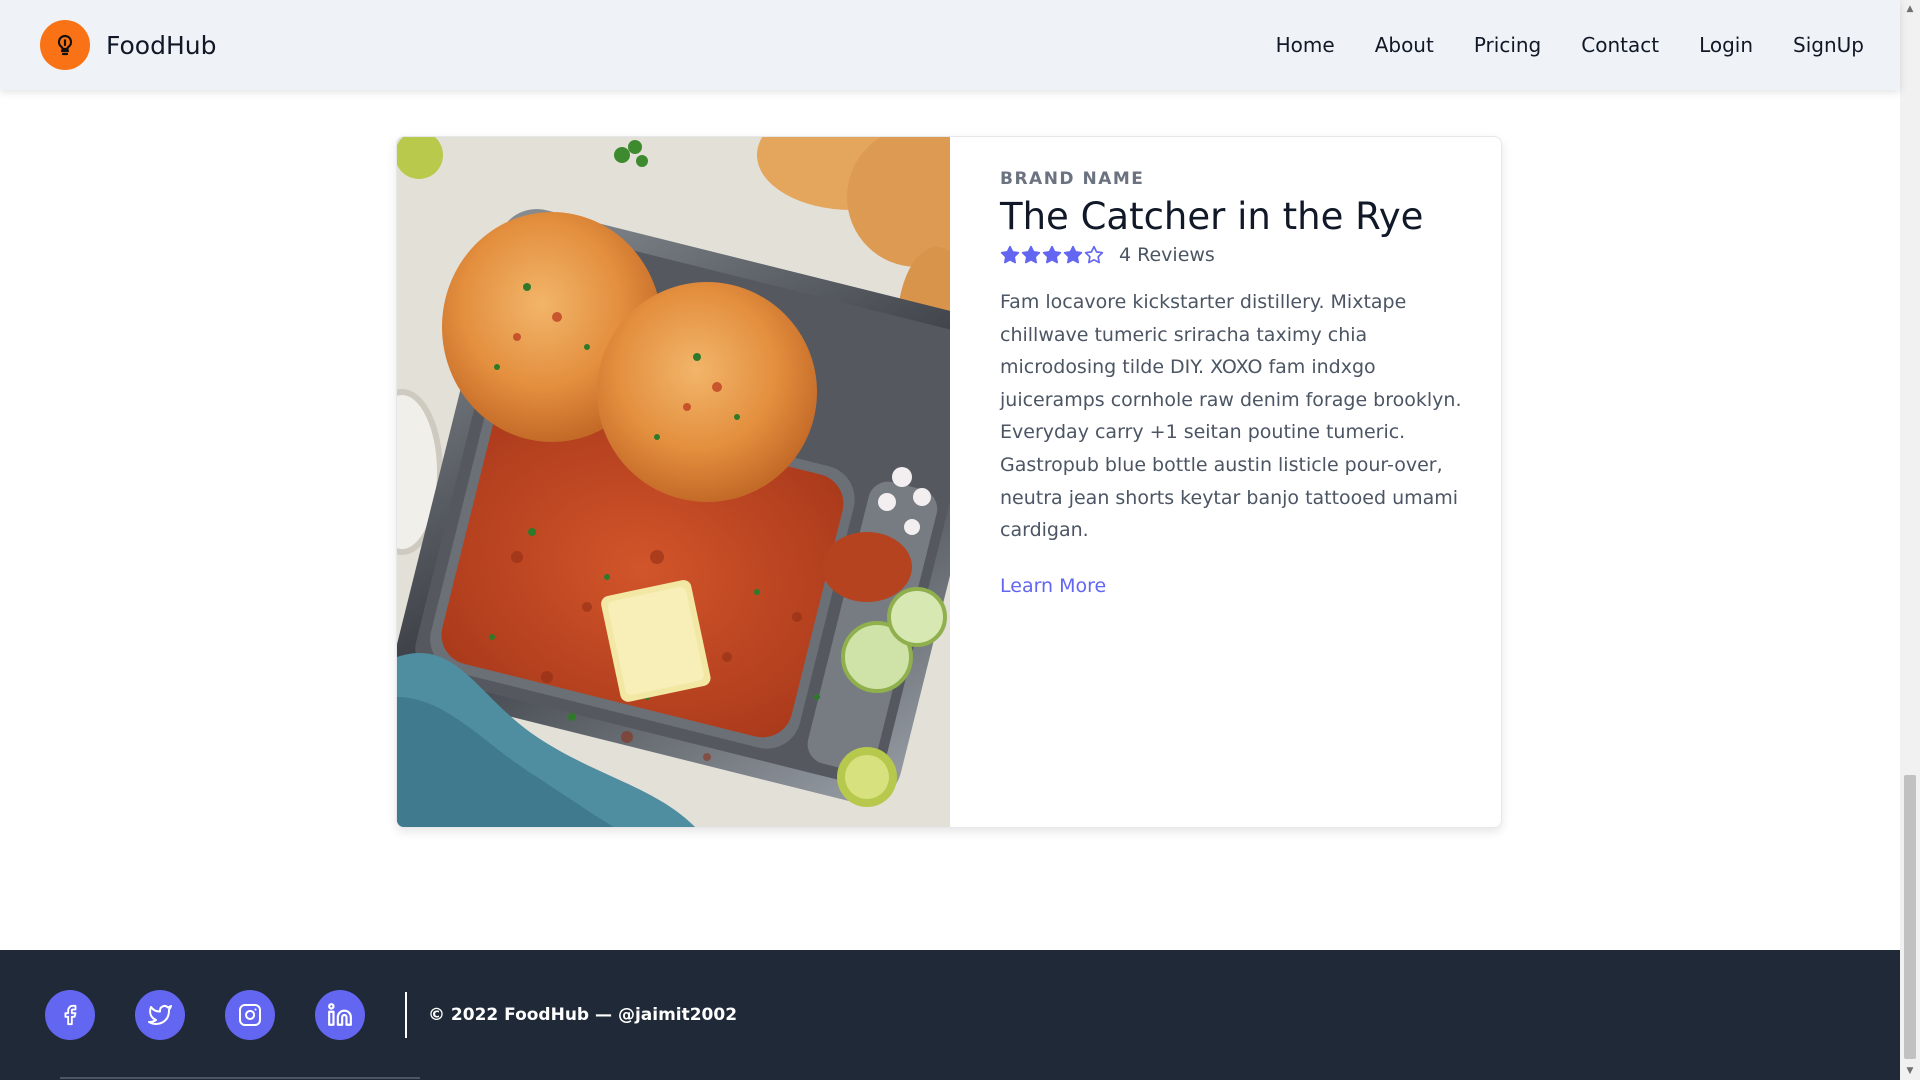 The height and width of the screenshot is (1080, 1920). Describe the element at coordinates (1212, 216) in the screenshot. I see `product-title: The Catcher in the Rye` at that location.